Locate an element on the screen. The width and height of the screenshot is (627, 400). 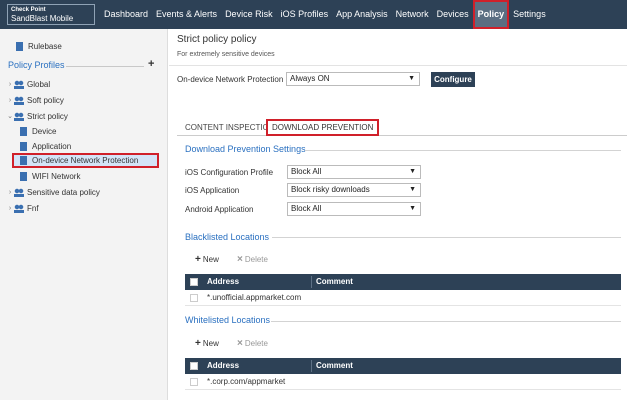
sidebar-item-label: On-device Network Protection is located at coordinates (85, 160).